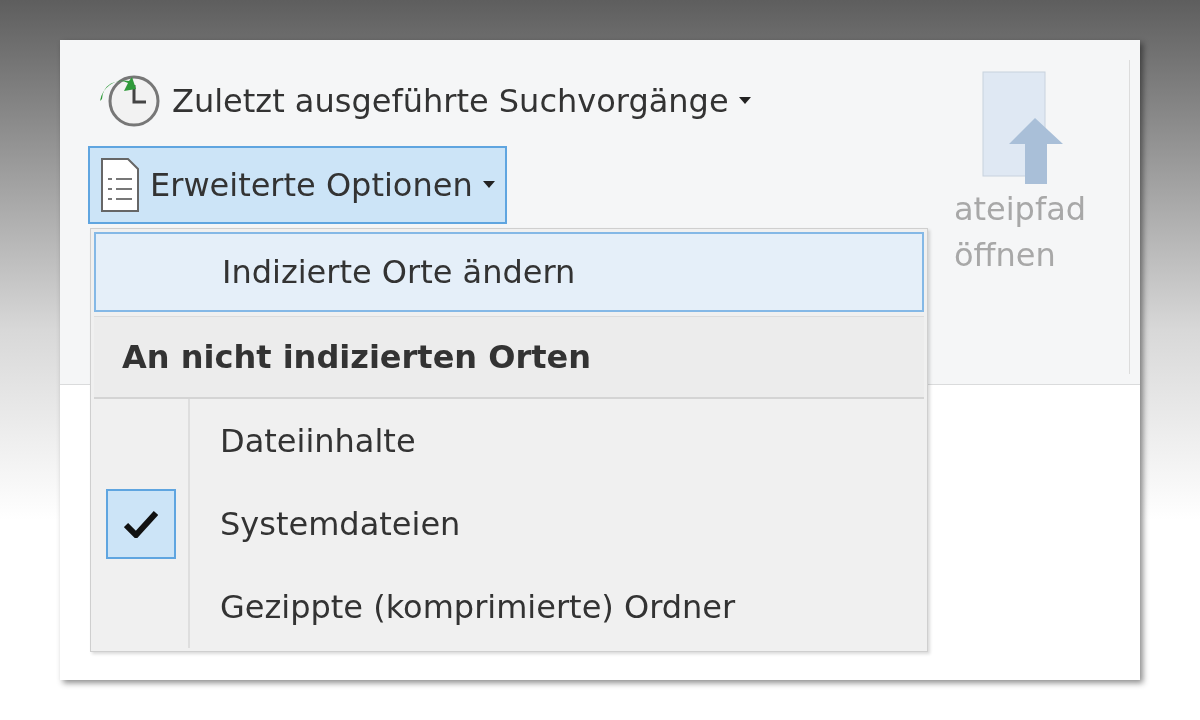  What do you see at coordinates (120, 185) in the screenshot?
I see `document-list-icon` at bounding box center [120, 185].